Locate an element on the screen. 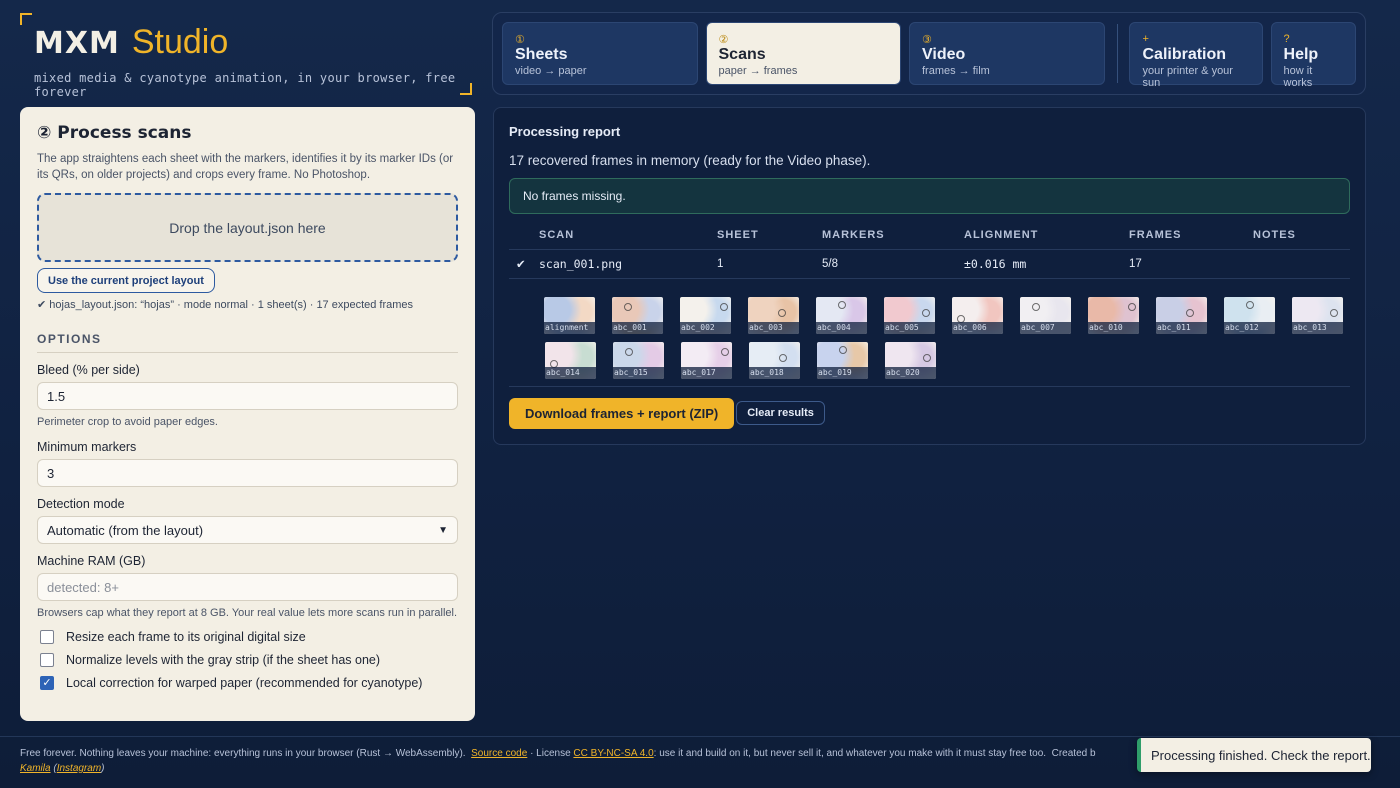  thumbnail-label: abc_017 is located at coordinates (706, 372).